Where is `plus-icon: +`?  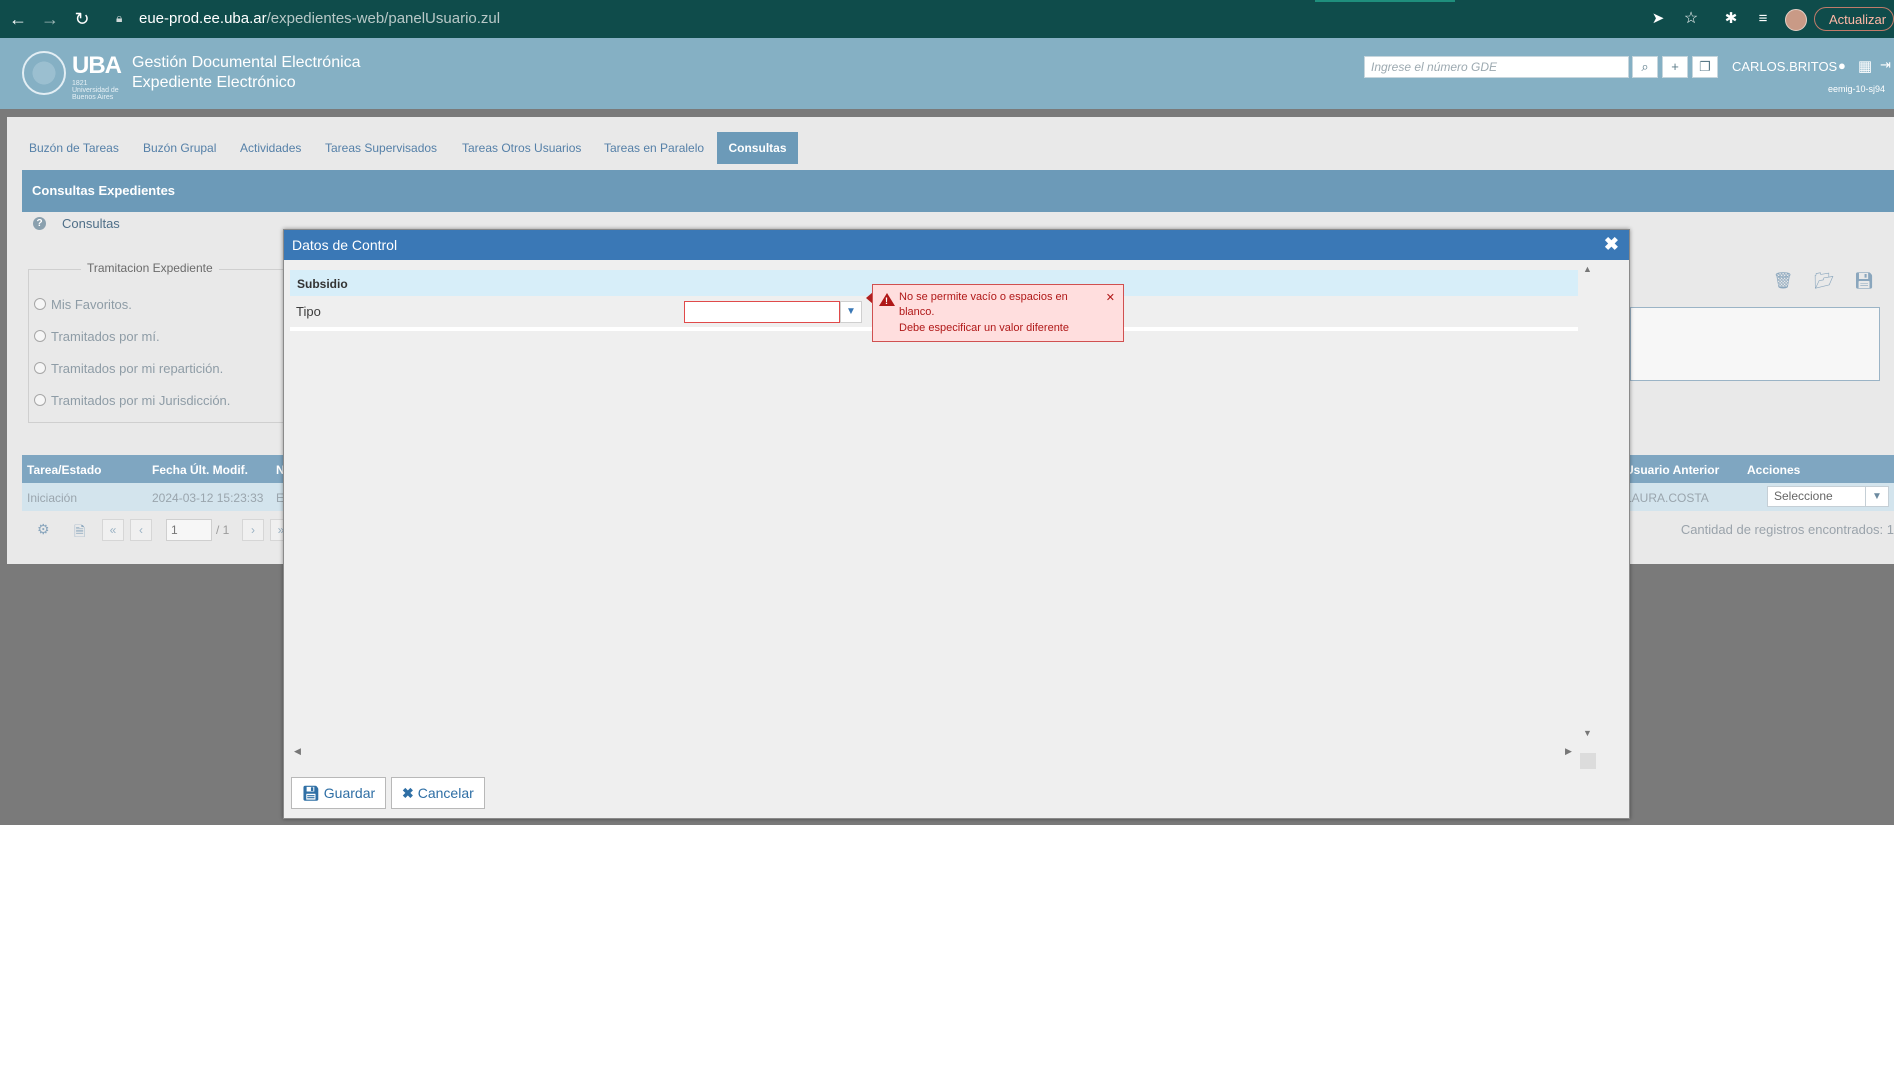 plus-icon: + is located at coordinates (1675, 67).